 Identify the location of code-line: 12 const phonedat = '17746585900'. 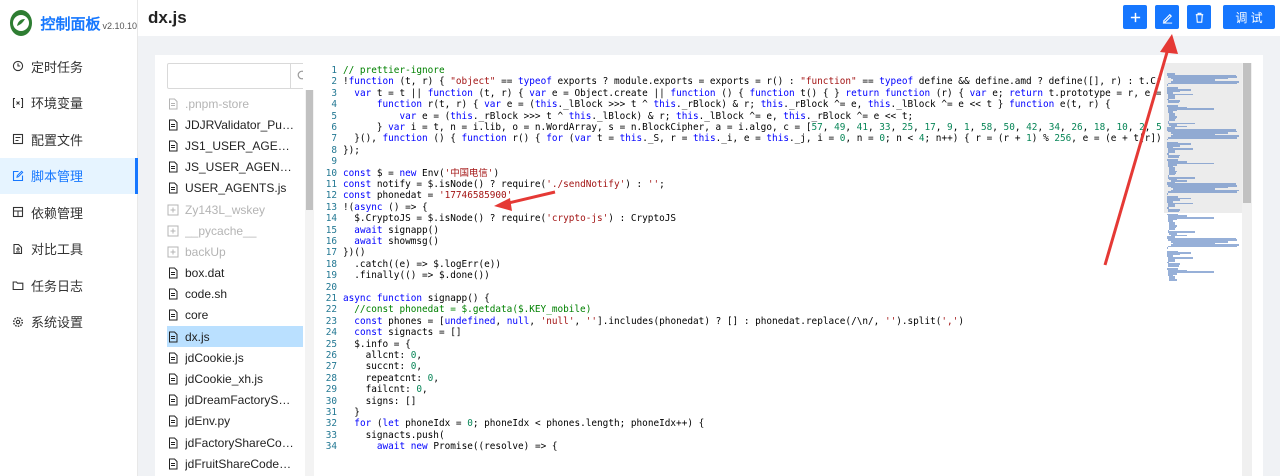
(742, 195).